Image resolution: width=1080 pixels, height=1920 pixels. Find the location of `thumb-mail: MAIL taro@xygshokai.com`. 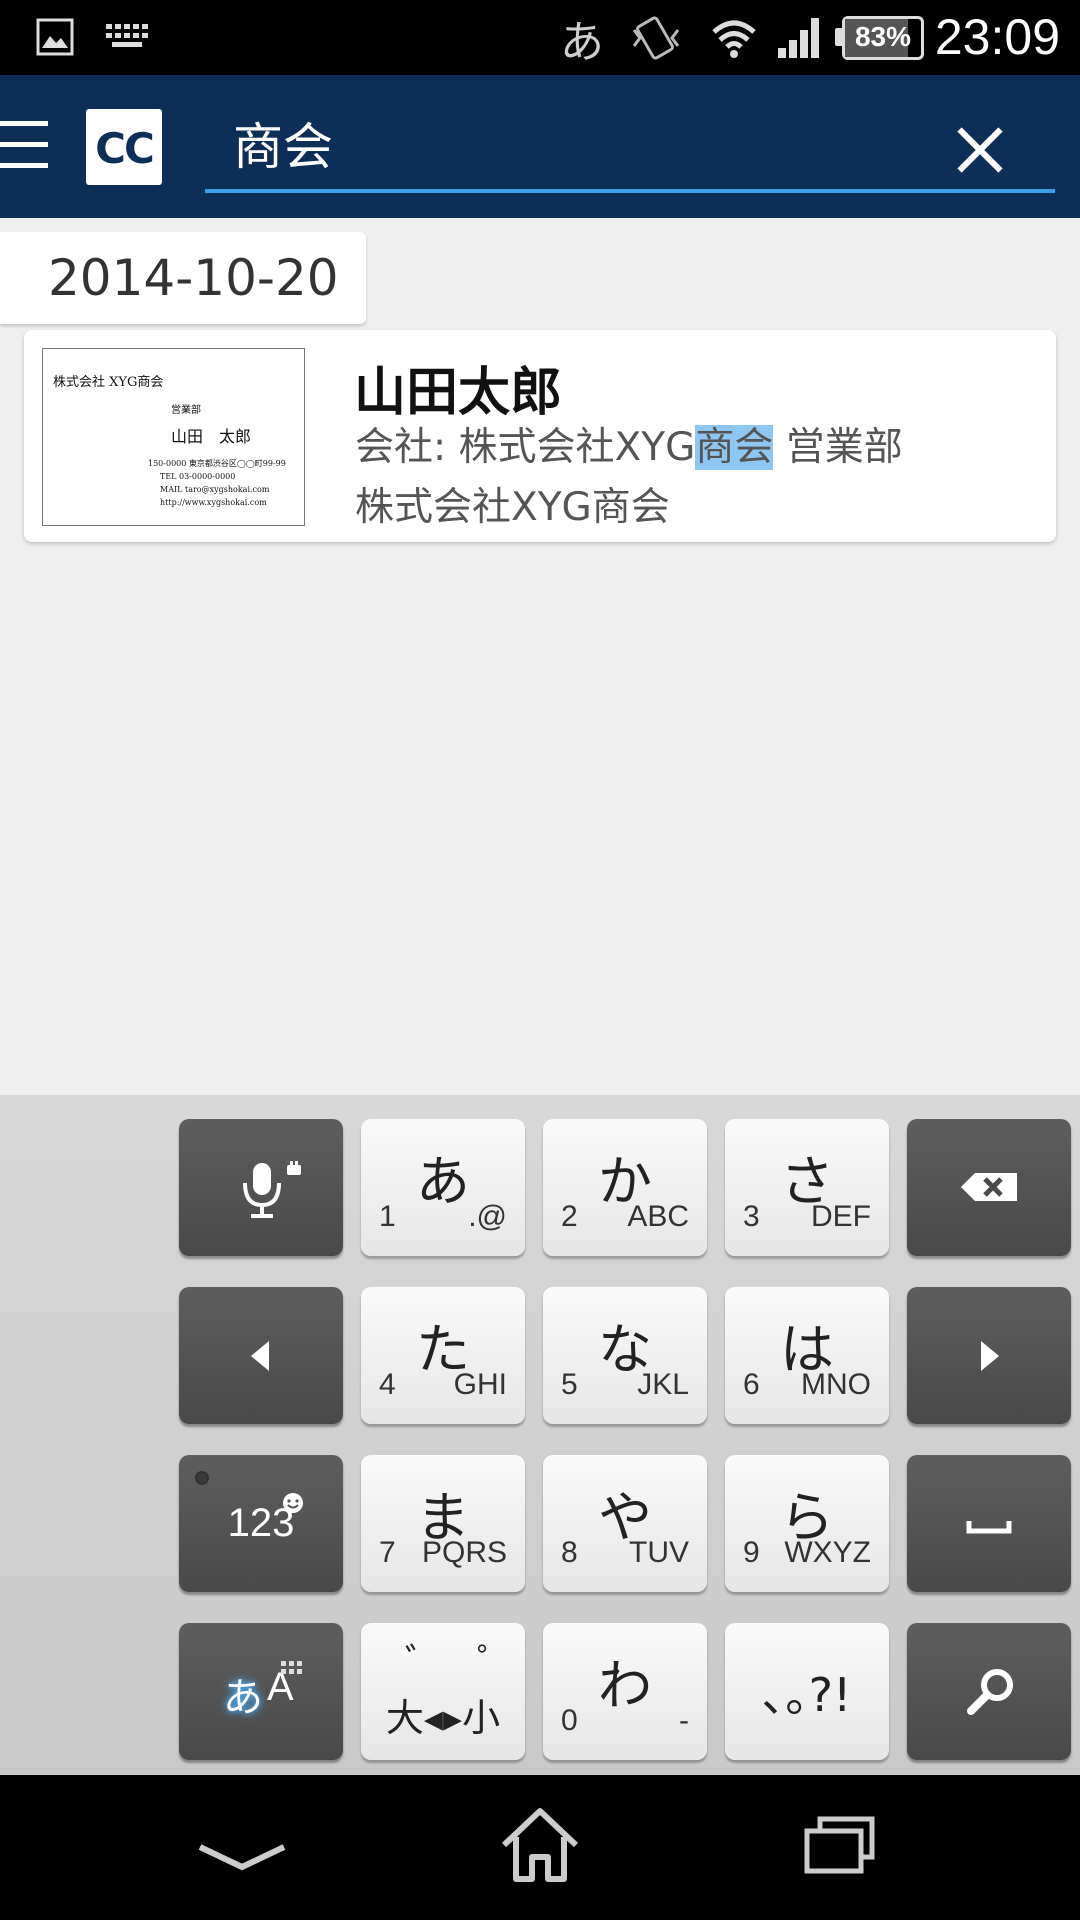

thumb-mail: MAIL taro@xygshokai.com is located at coordinates (215, 489).